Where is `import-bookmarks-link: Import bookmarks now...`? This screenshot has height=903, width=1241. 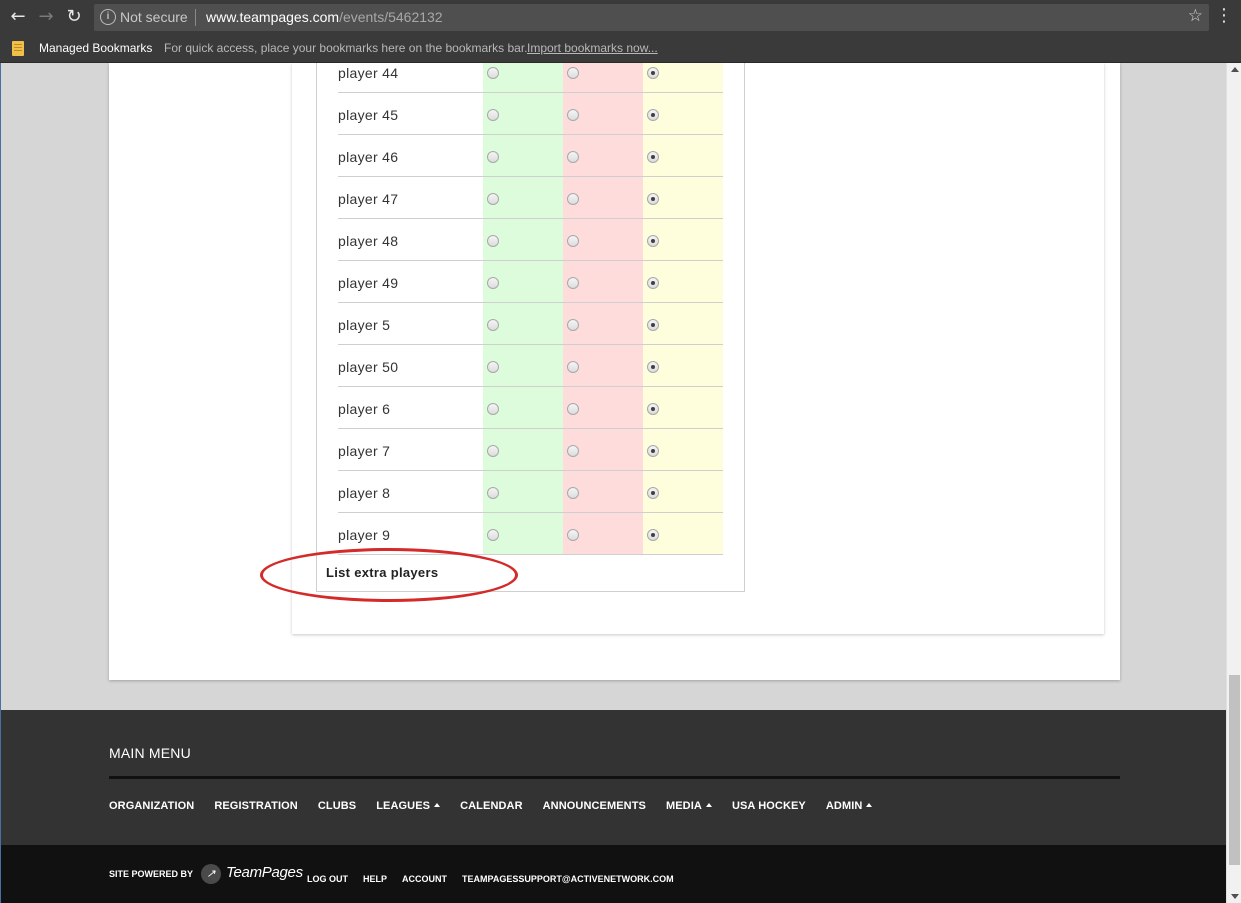 import-bookmarks-link: Import bookmarks now... is located at coordinates (592, 48).